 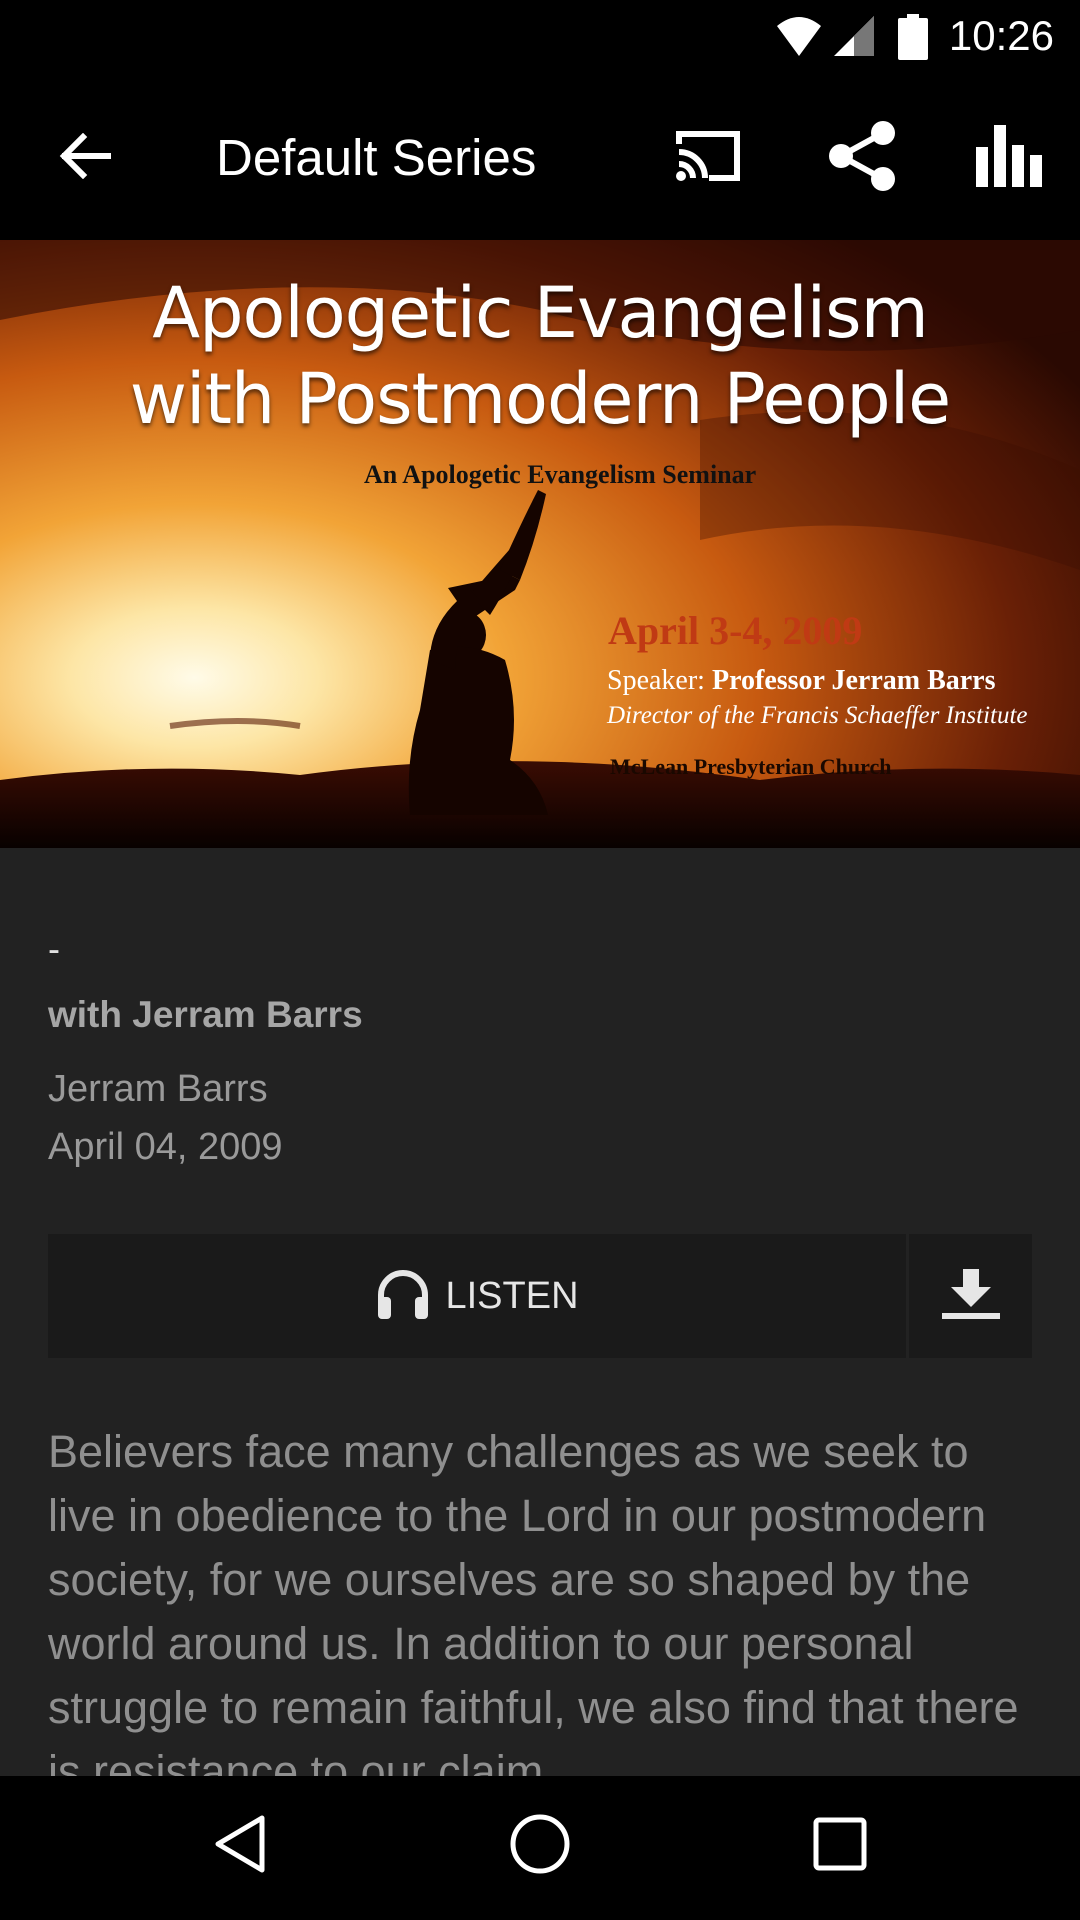 I want to click on listen-button: LISTEN, so click(x=477, y=1296).